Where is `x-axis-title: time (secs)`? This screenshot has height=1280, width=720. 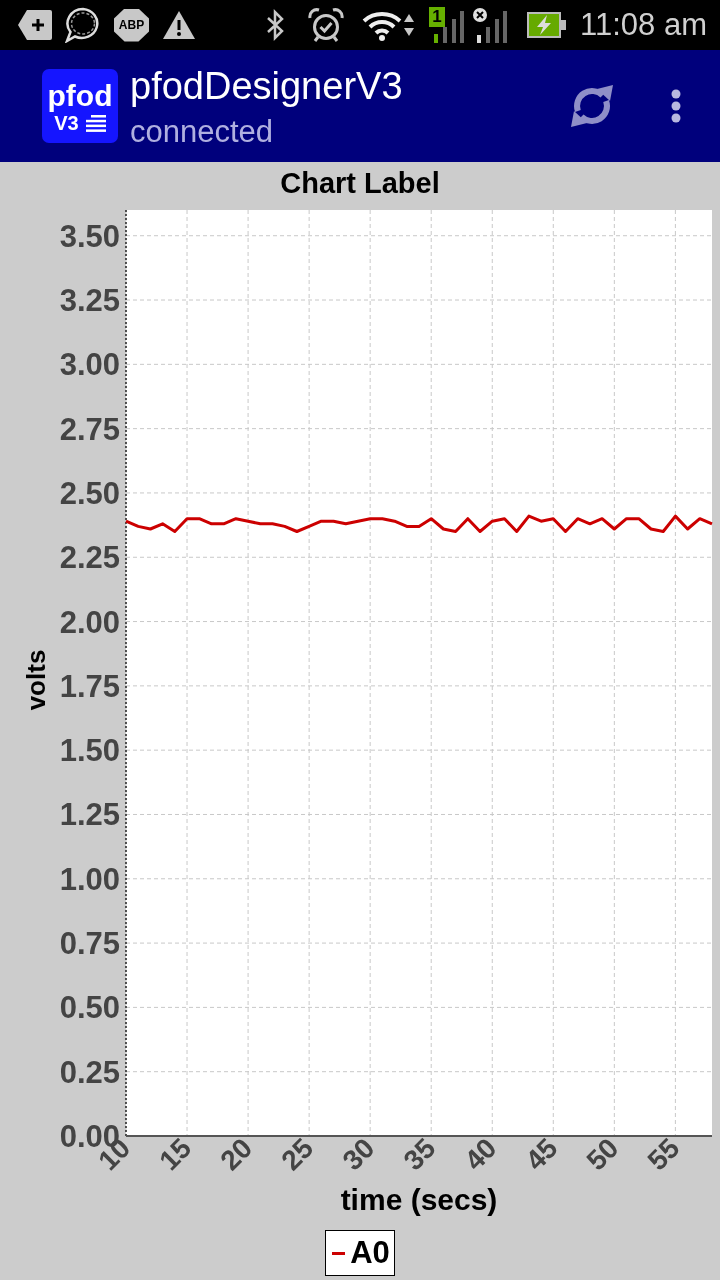
x-axis-title: time (secs) is located at coordinates (419, 1199).